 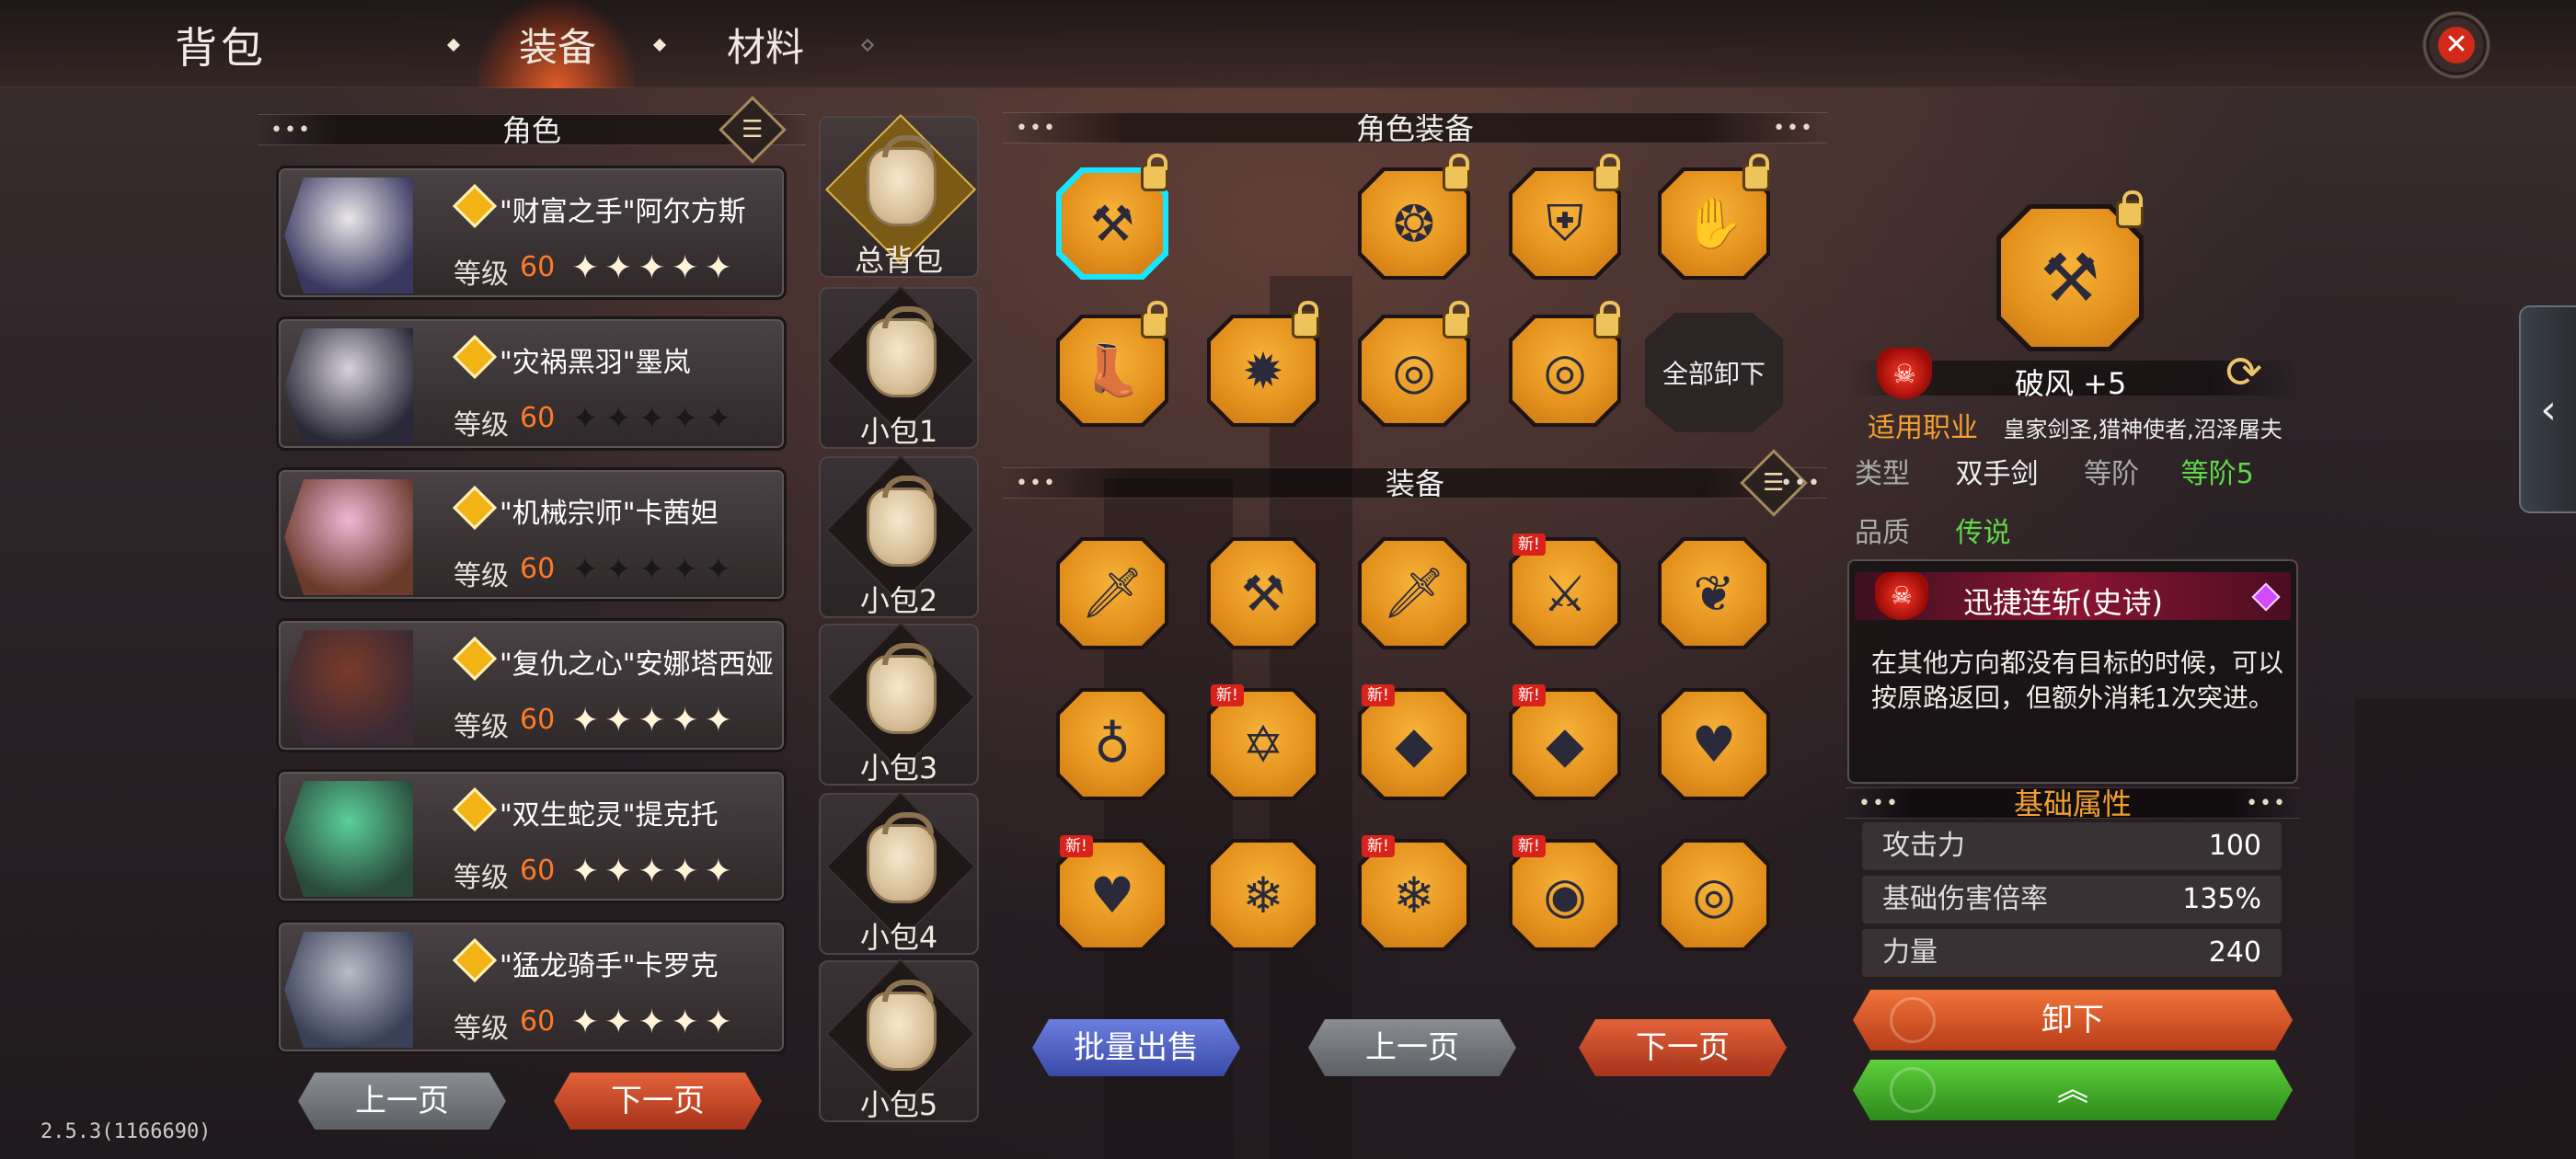 What do you see at coordinates (1714, 744) in the screenshot?
I see `equipment-slot: ♥` at bounding box center [1714, 744].